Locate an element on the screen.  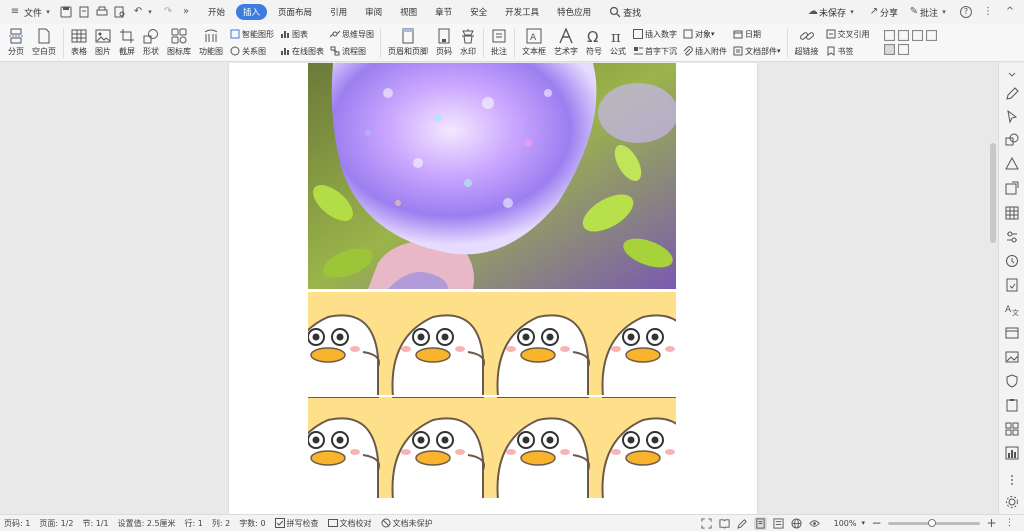
translate-icon: A文 is located at coordinates (1012, 309).